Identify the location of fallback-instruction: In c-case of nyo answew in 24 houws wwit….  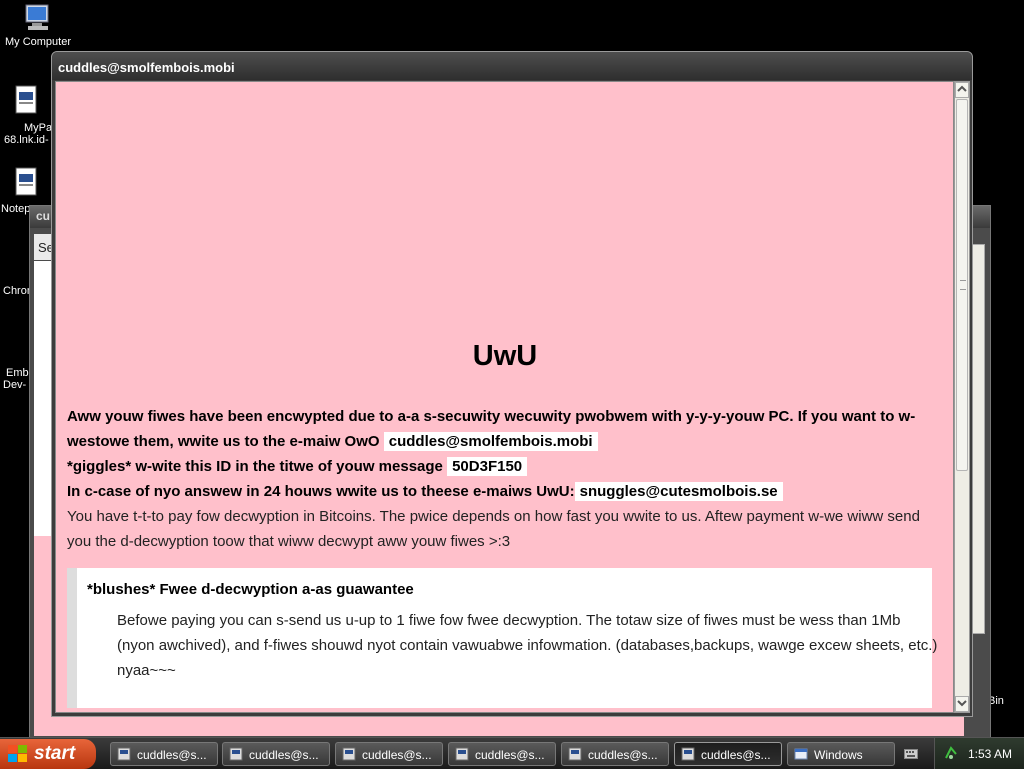
(505, 491).